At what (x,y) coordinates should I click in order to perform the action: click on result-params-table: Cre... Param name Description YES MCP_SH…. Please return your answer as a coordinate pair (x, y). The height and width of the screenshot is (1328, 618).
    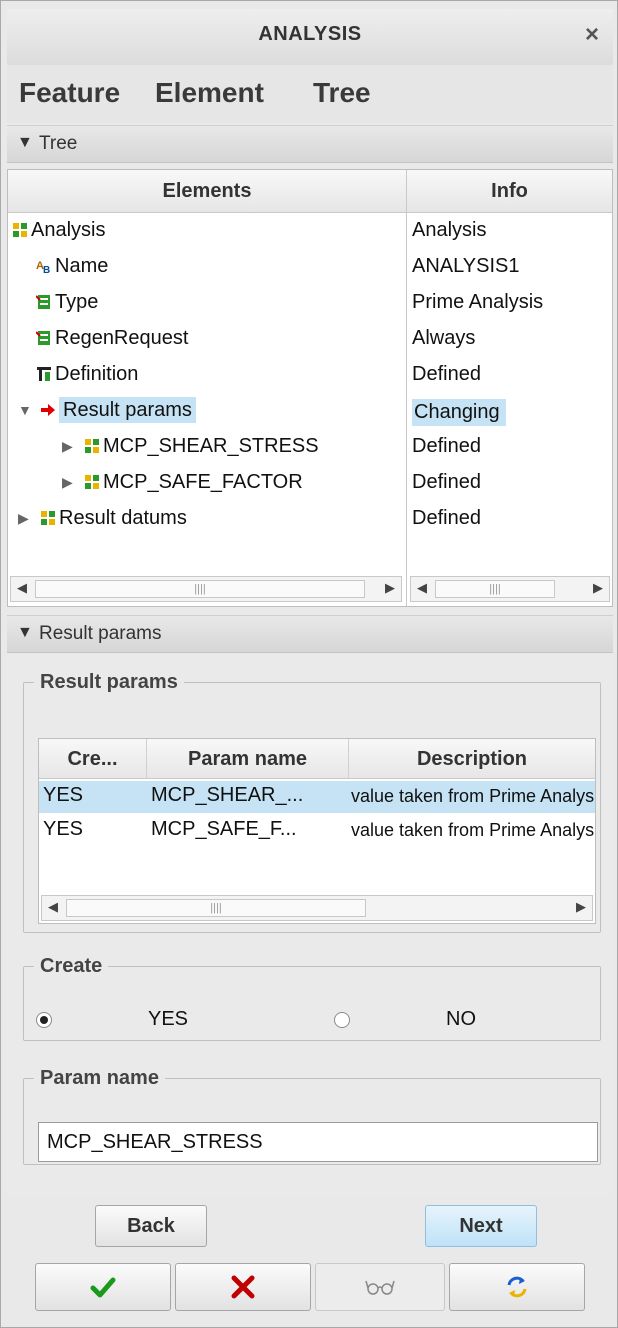
    Looking at the image, I should click on (317, 831).